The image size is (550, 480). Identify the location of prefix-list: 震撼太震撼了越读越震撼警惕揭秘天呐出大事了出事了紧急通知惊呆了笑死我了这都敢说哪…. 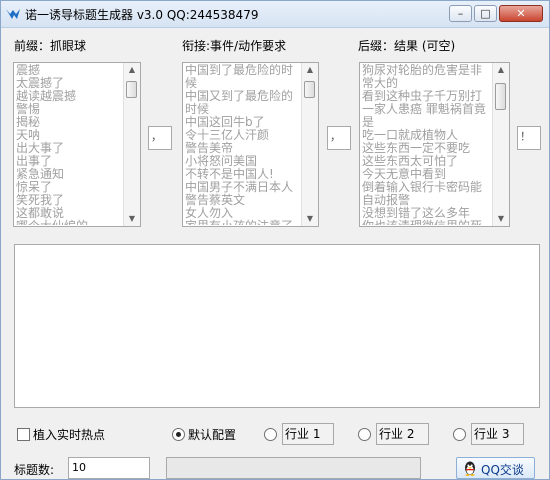
(77, 144).